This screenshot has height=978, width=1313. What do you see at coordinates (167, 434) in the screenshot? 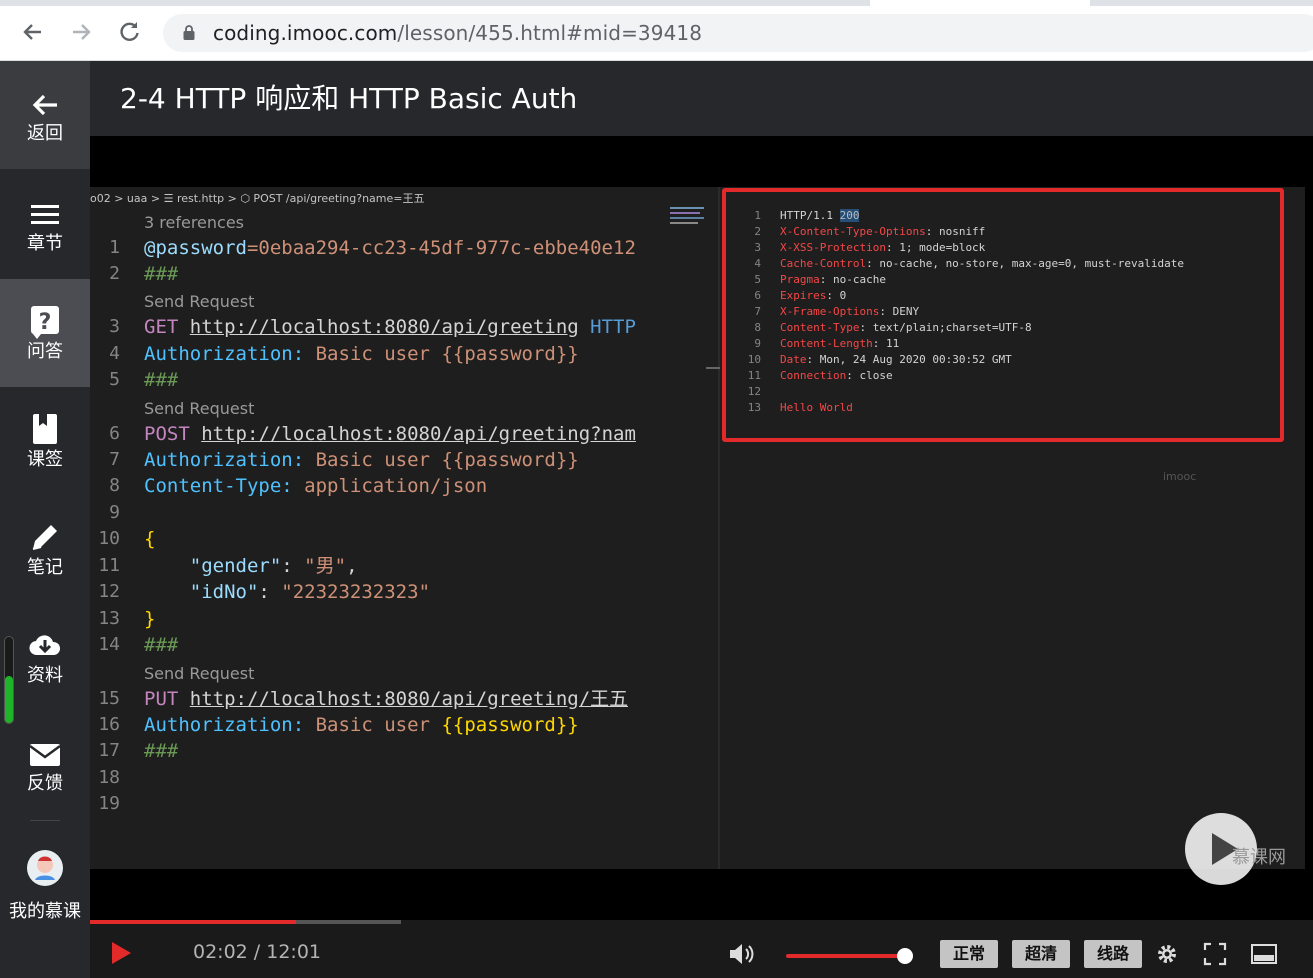
I see `code-token: POST` at bounding box center [167, 434].